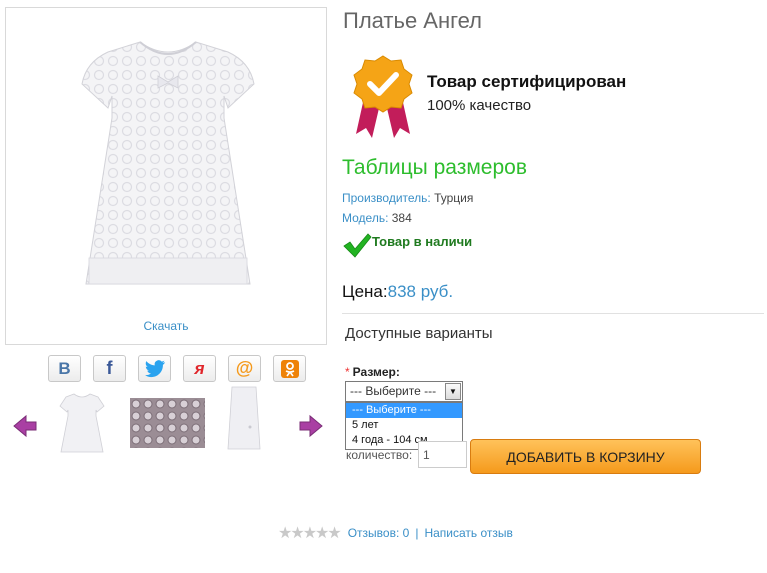 The height and width of the screenshot is (573, 767). I want to click on model-value: 384, so click(400, 218).